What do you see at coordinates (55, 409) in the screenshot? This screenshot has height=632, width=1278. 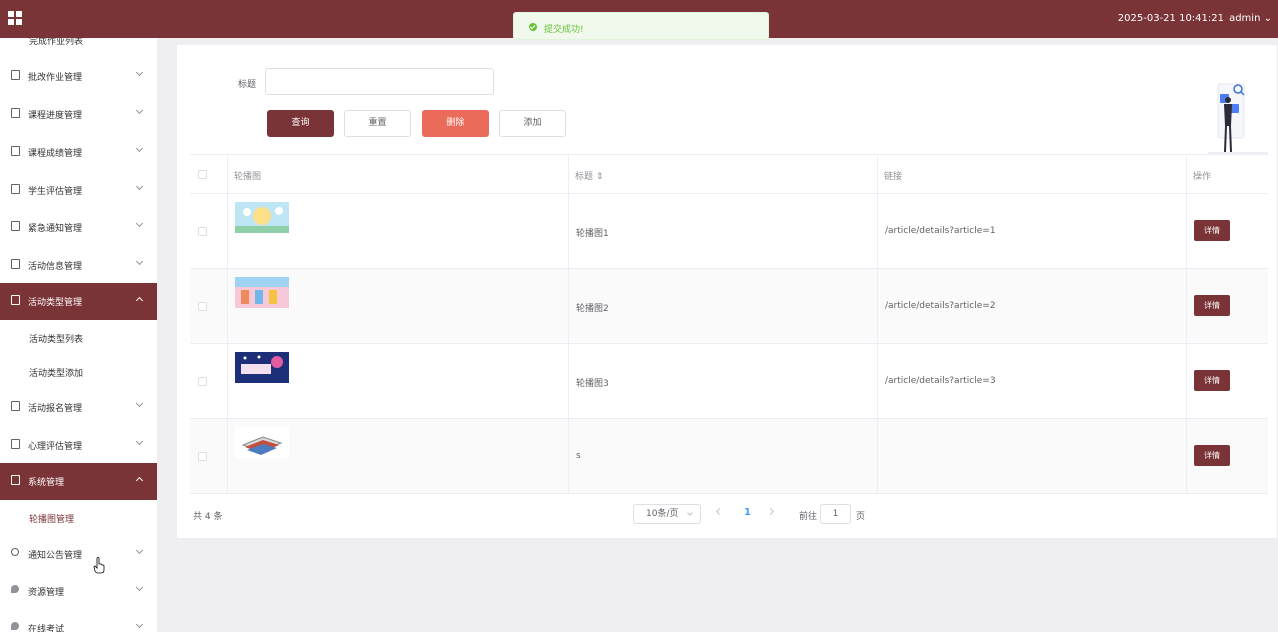 I see `sidebar-item-label: 活动报名管理` at bounding box center [55, 409].